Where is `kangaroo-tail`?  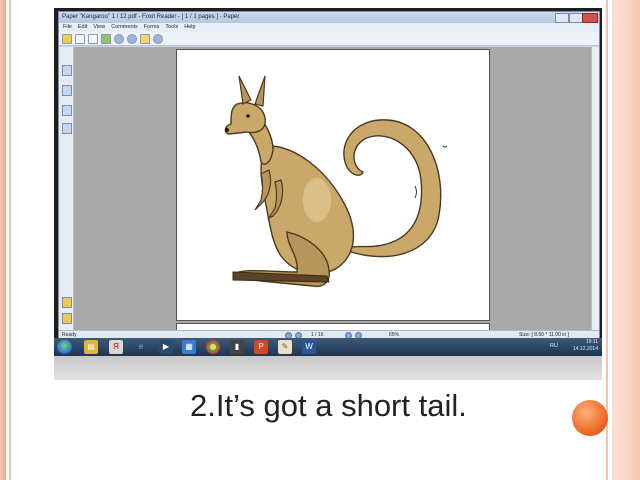
kangaroo-tail is located at coordinates (392, 188).